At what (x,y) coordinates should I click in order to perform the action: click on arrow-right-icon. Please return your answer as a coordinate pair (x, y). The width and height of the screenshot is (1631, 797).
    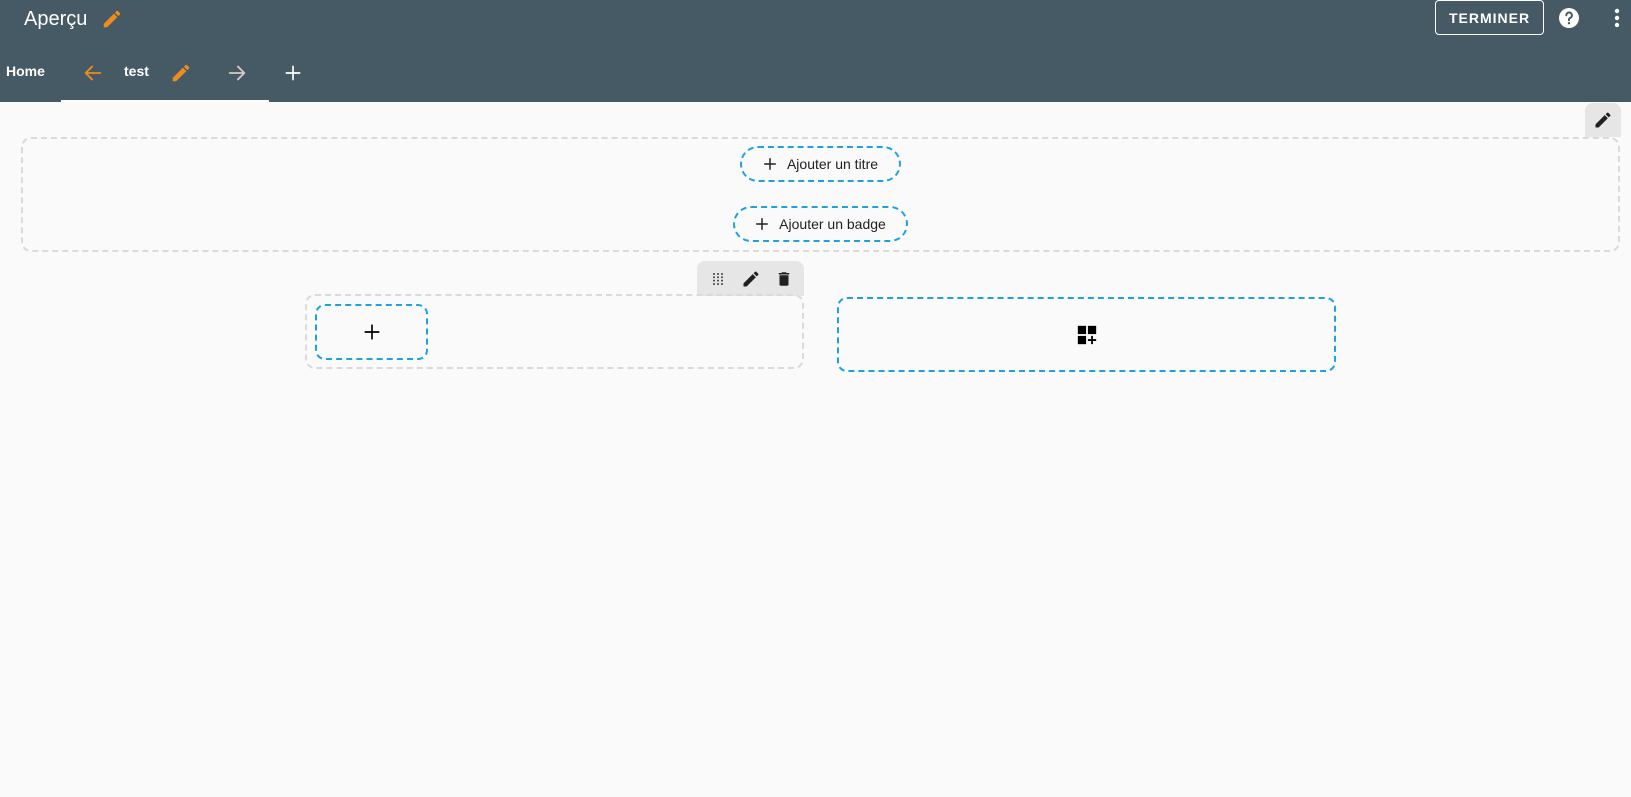
    Looking at the image, I should click on (237, 73).